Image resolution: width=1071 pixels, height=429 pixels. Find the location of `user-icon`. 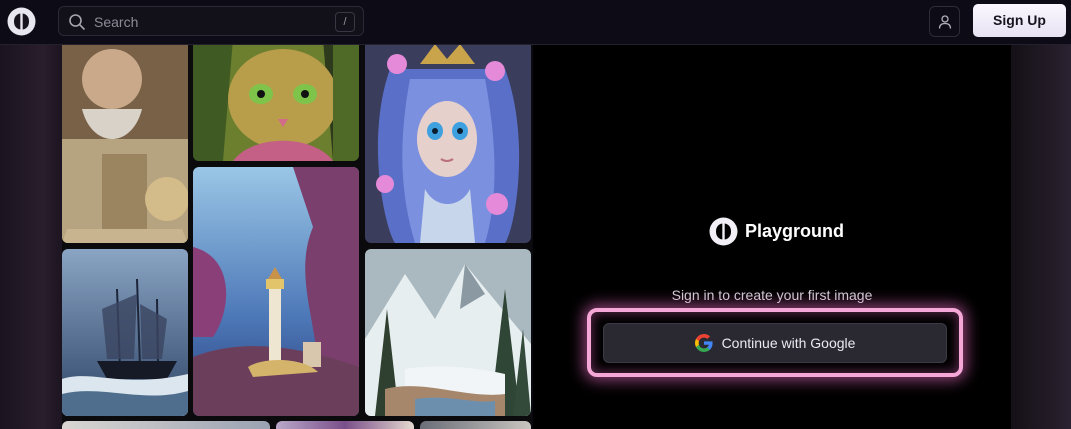

user-icon is located at coordinates (944, 21).